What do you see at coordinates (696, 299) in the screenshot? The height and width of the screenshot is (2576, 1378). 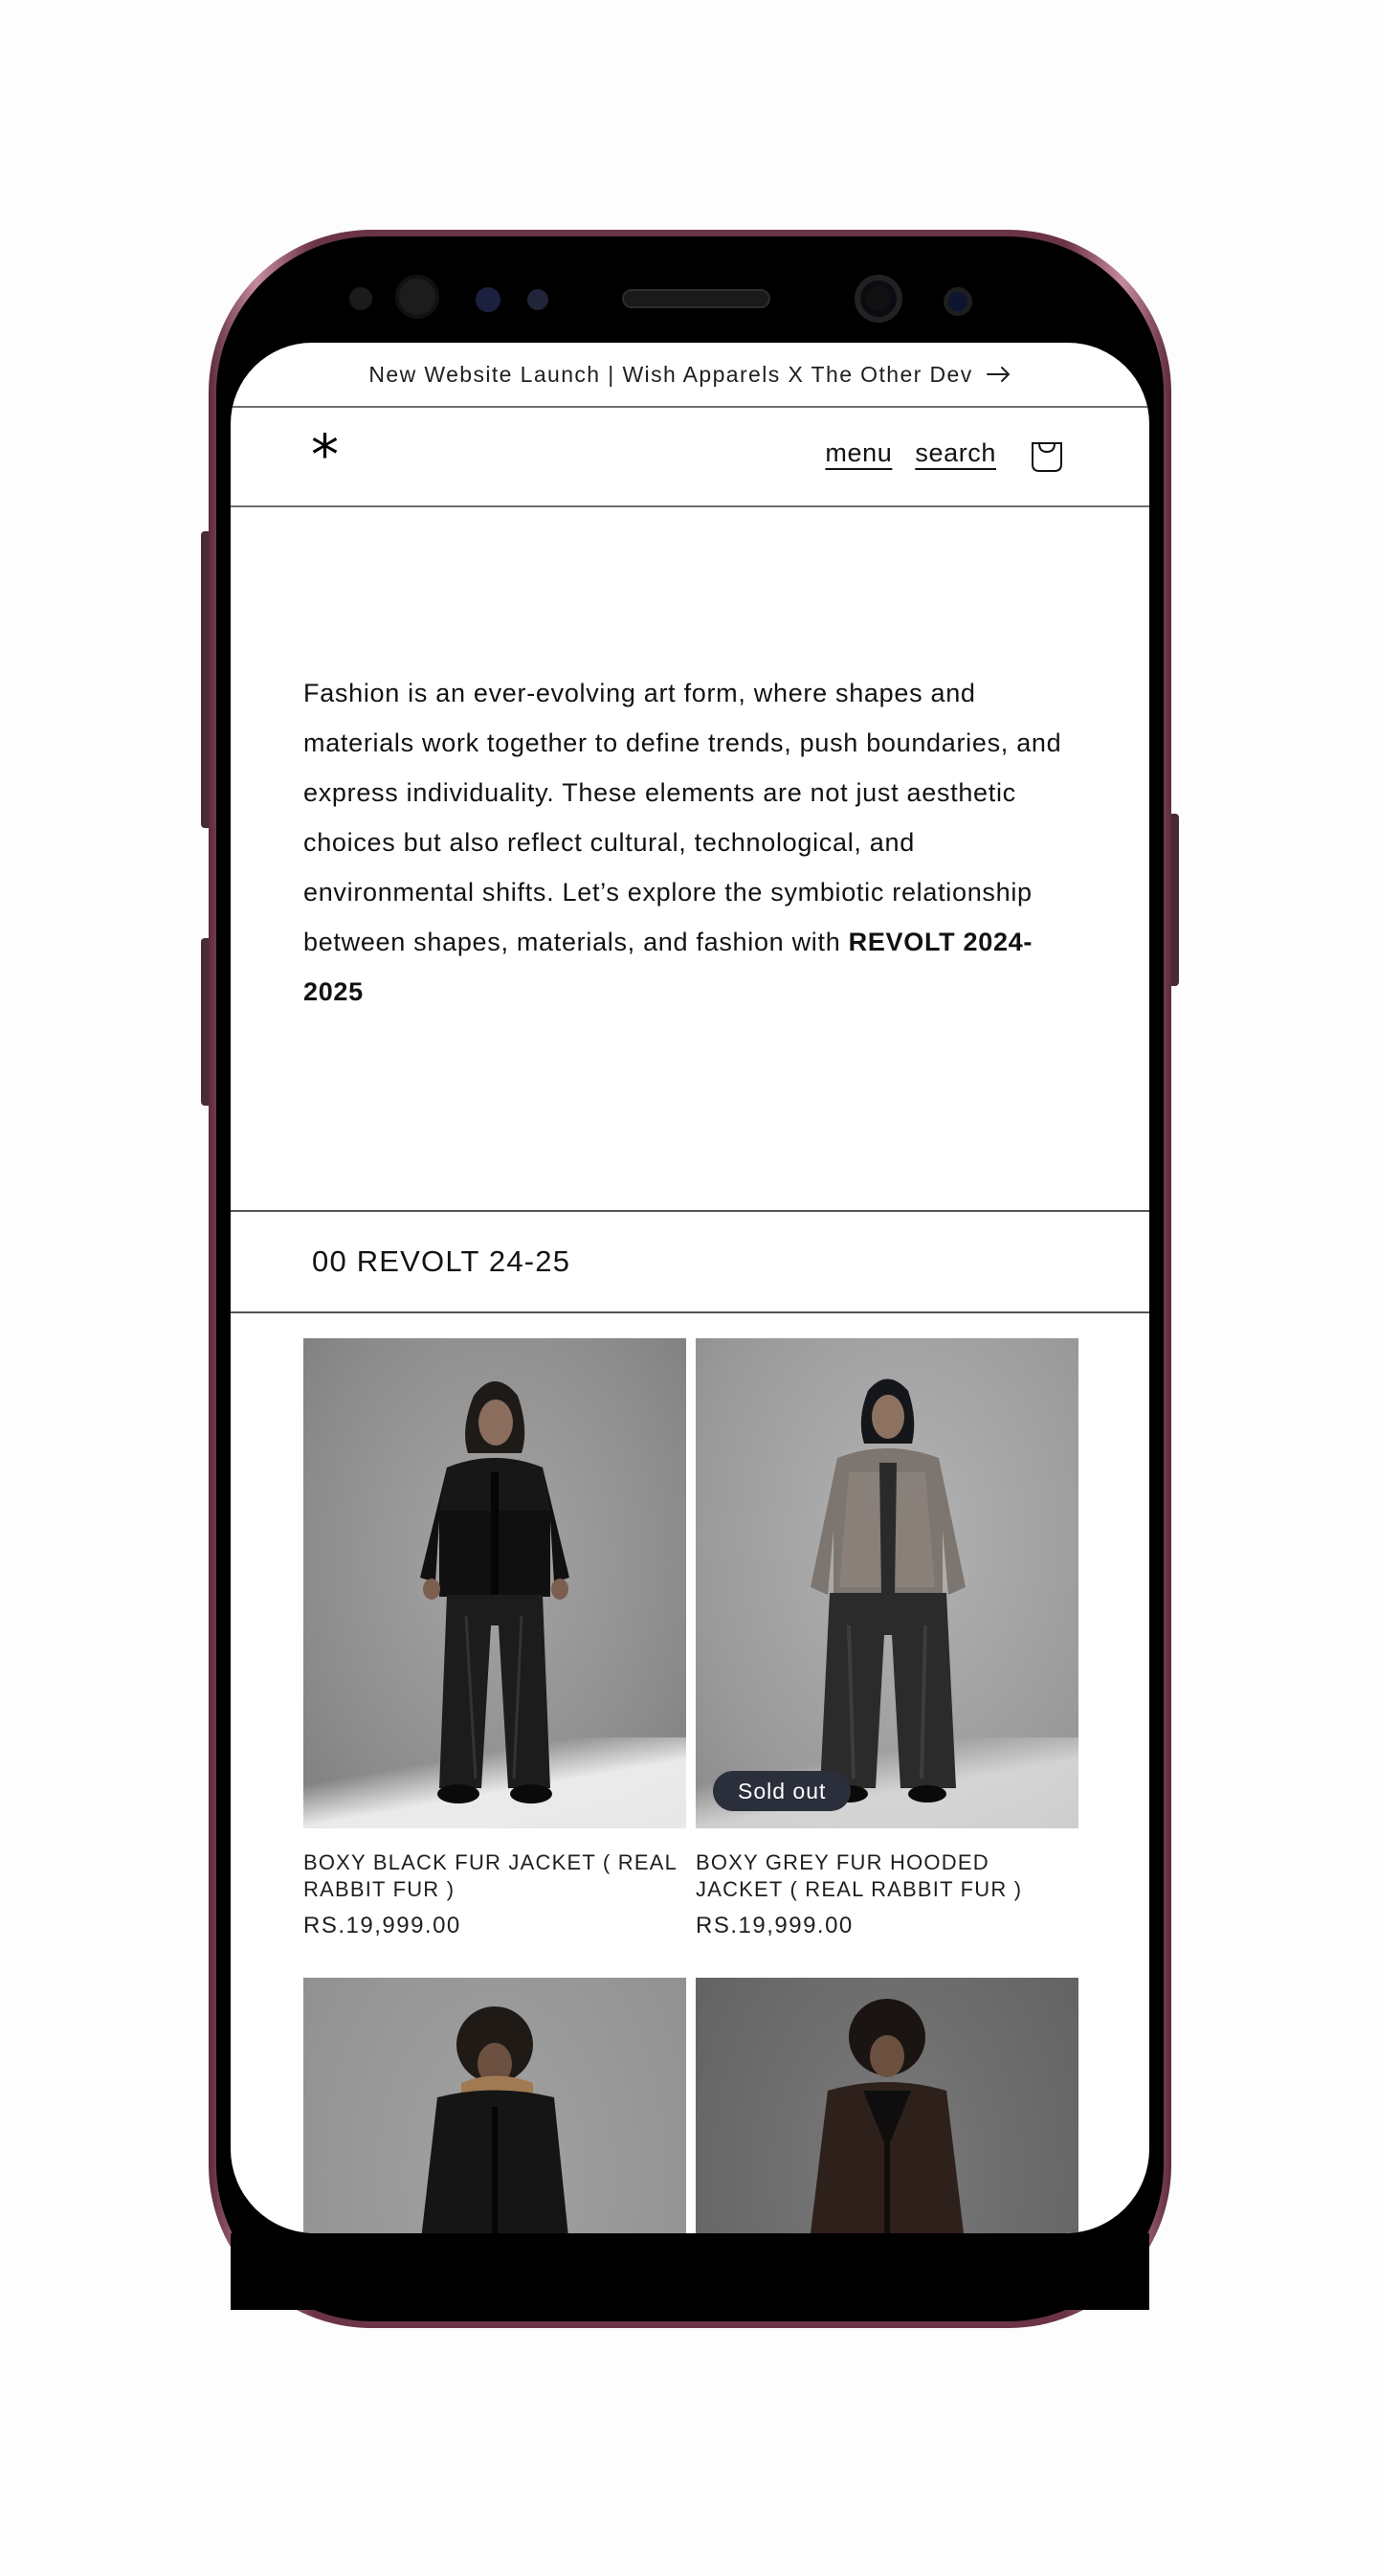 I see `earpiece-speaker` at bounding box center [696, 299].